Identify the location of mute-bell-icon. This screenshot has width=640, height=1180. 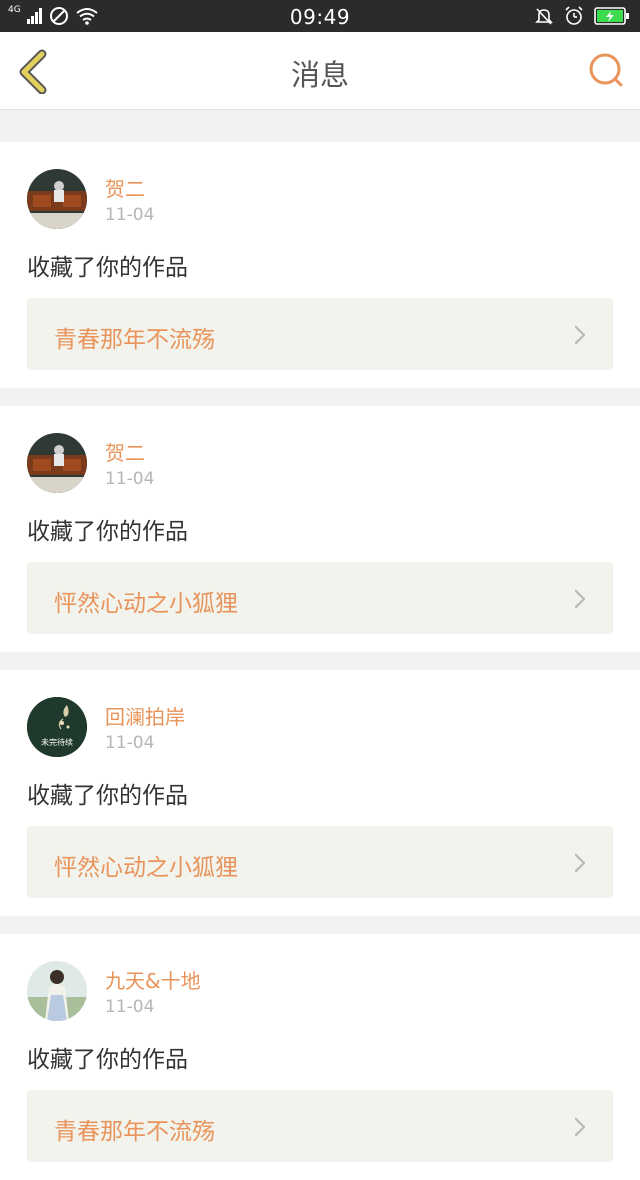
(544, 16).